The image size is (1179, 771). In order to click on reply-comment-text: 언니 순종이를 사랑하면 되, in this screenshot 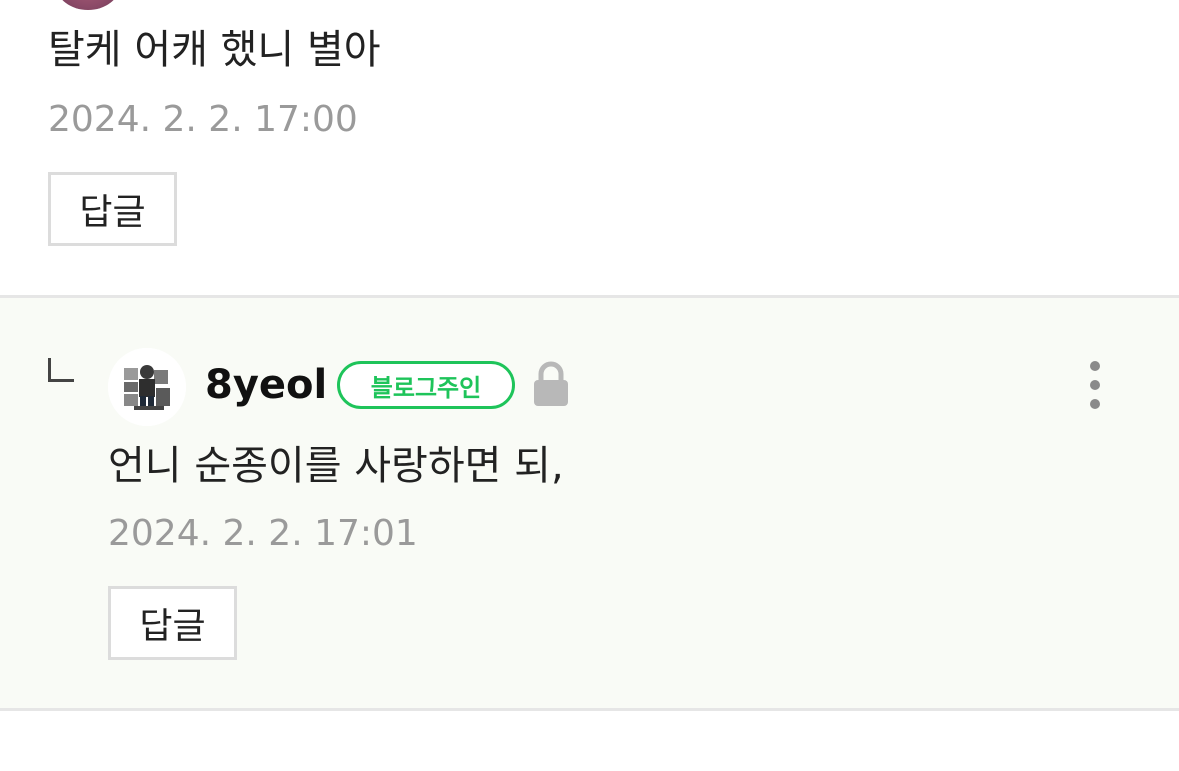, I will do `click(336, 466)`.